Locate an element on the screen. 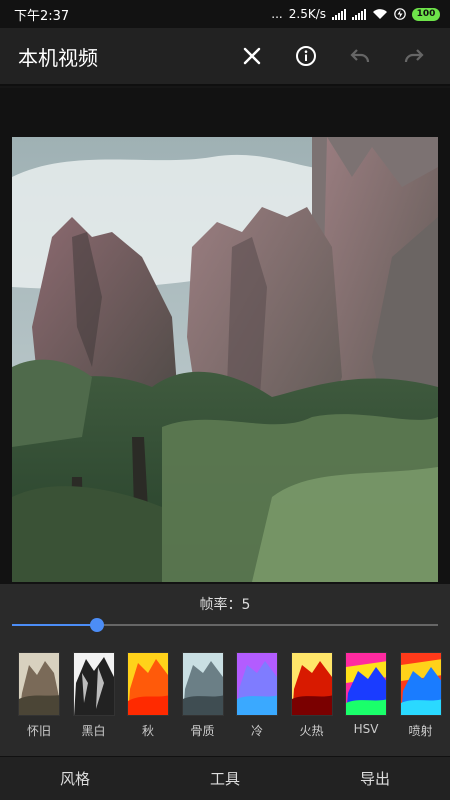  nav-tools: 工具 is located at coordinates (225, 778).